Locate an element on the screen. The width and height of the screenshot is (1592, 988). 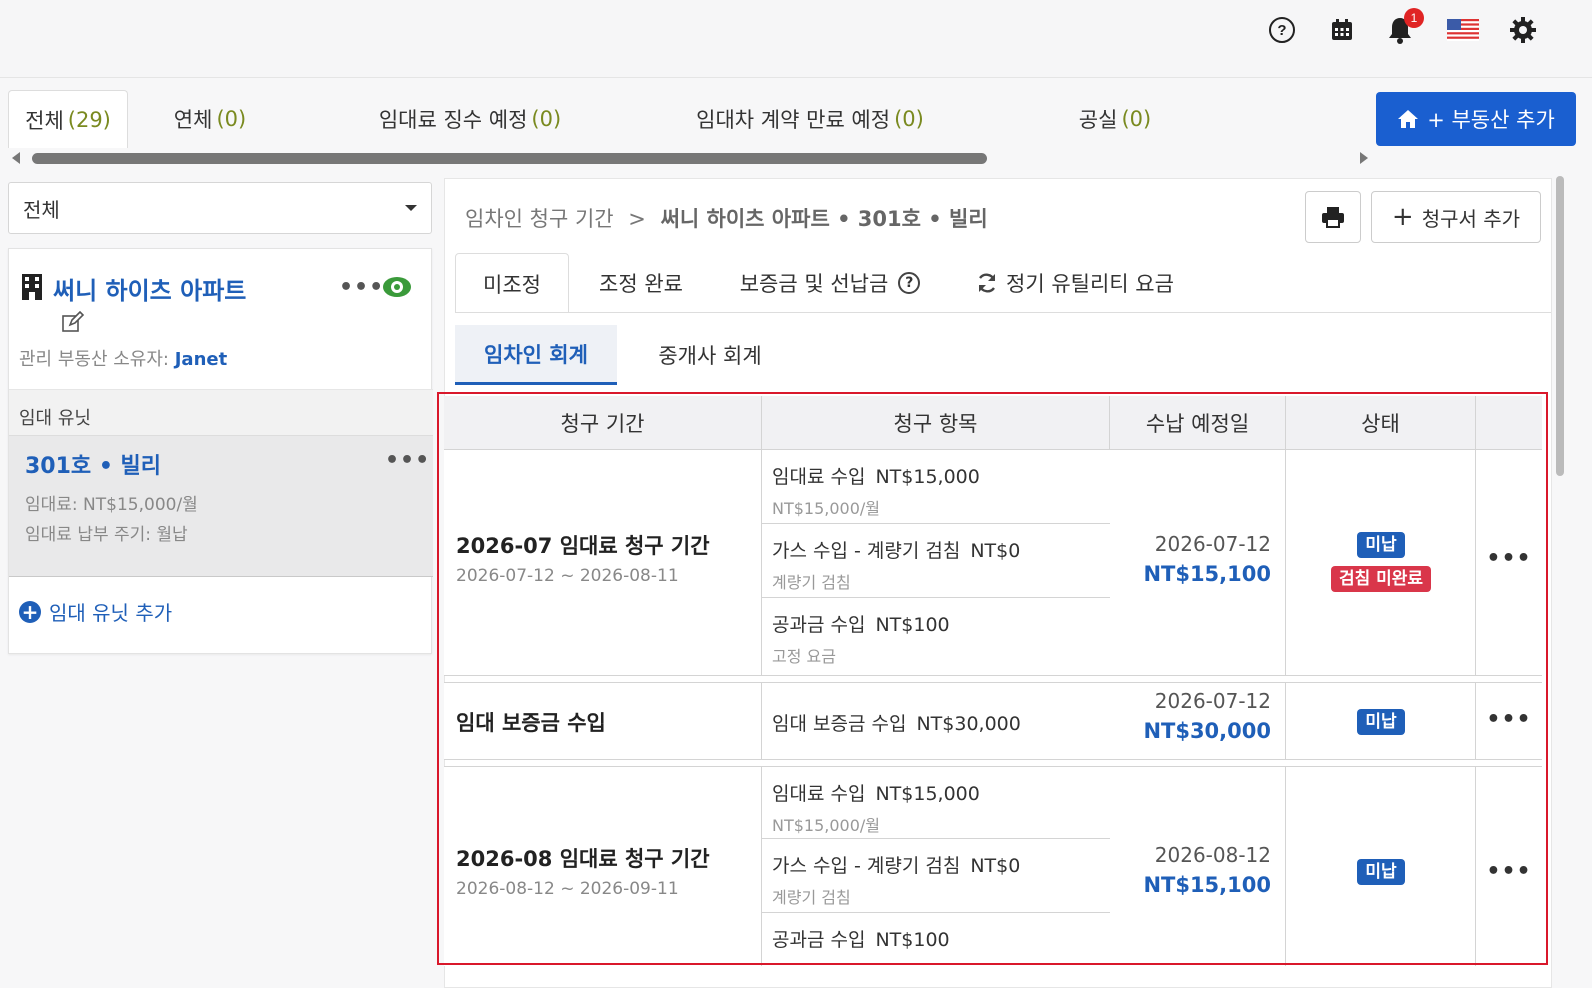
add-unit-button: + 임대 유닛 추가 is located at coordinates (95, 611).